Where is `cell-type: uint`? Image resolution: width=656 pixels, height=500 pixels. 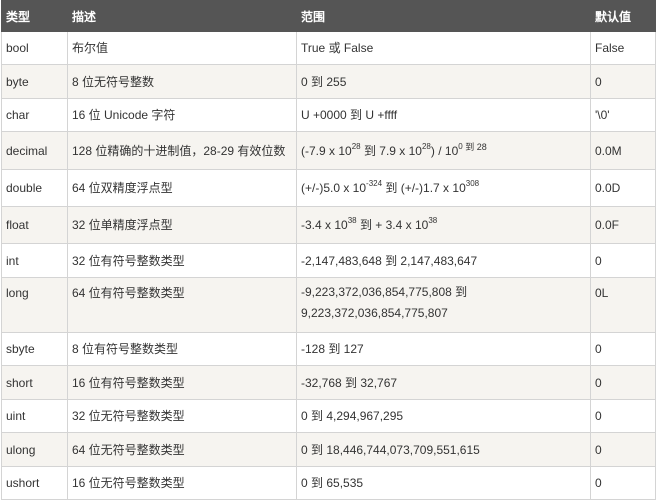 cell-type: uint is located at coordinates (34, 416).